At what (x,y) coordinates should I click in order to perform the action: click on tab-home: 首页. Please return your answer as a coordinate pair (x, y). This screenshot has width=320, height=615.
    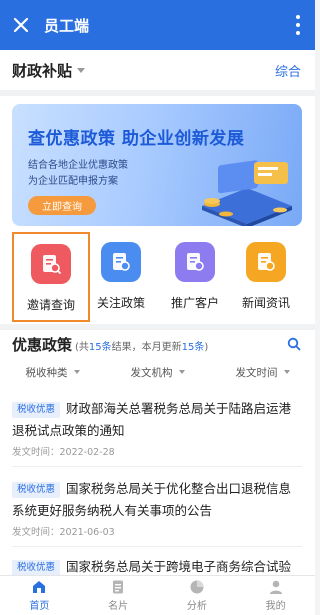
    Looking at the image, I should click on (39, 595).